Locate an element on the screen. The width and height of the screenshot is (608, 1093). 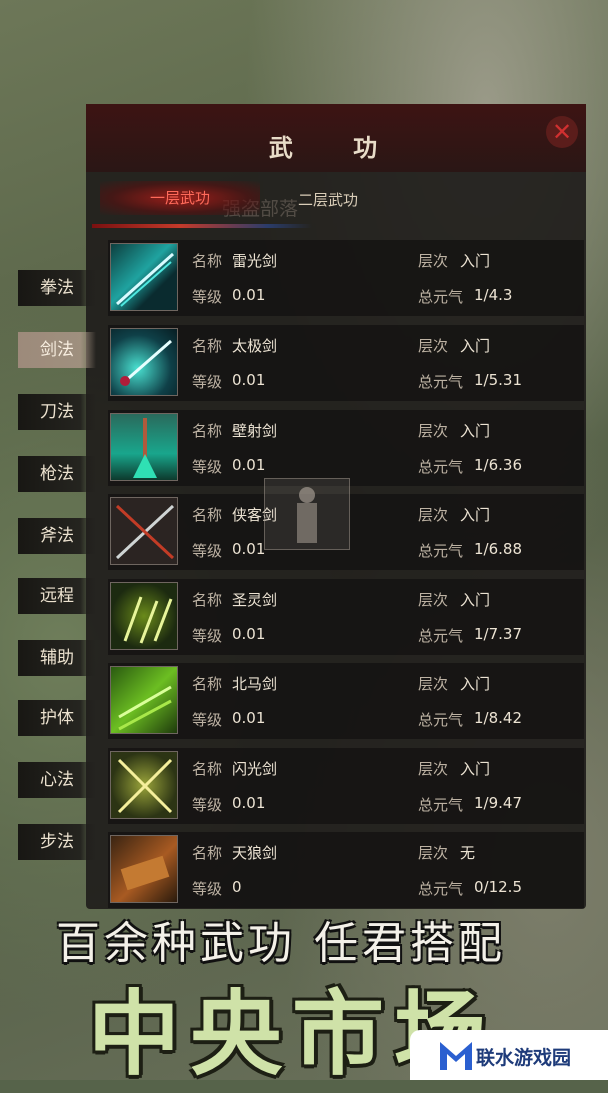
skill-name: 壁射剑 is located at coordinates (255, 431).